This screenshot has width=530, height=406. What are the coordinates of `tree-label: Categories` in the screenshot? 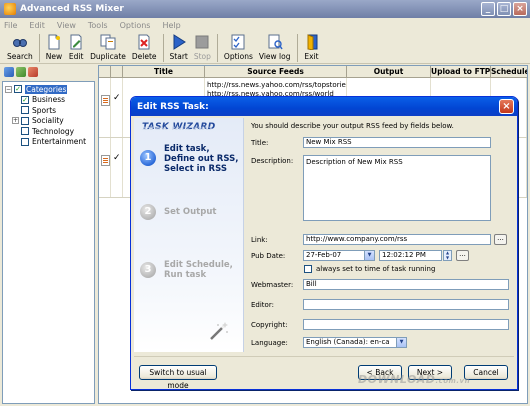 It's located at (46, 89).